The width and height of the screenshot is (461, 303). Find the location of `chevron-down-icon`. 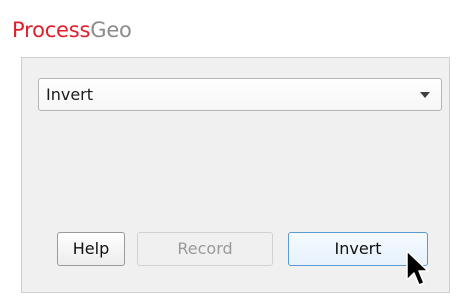

chevron-down-icon is located at coordinates (425, 95).